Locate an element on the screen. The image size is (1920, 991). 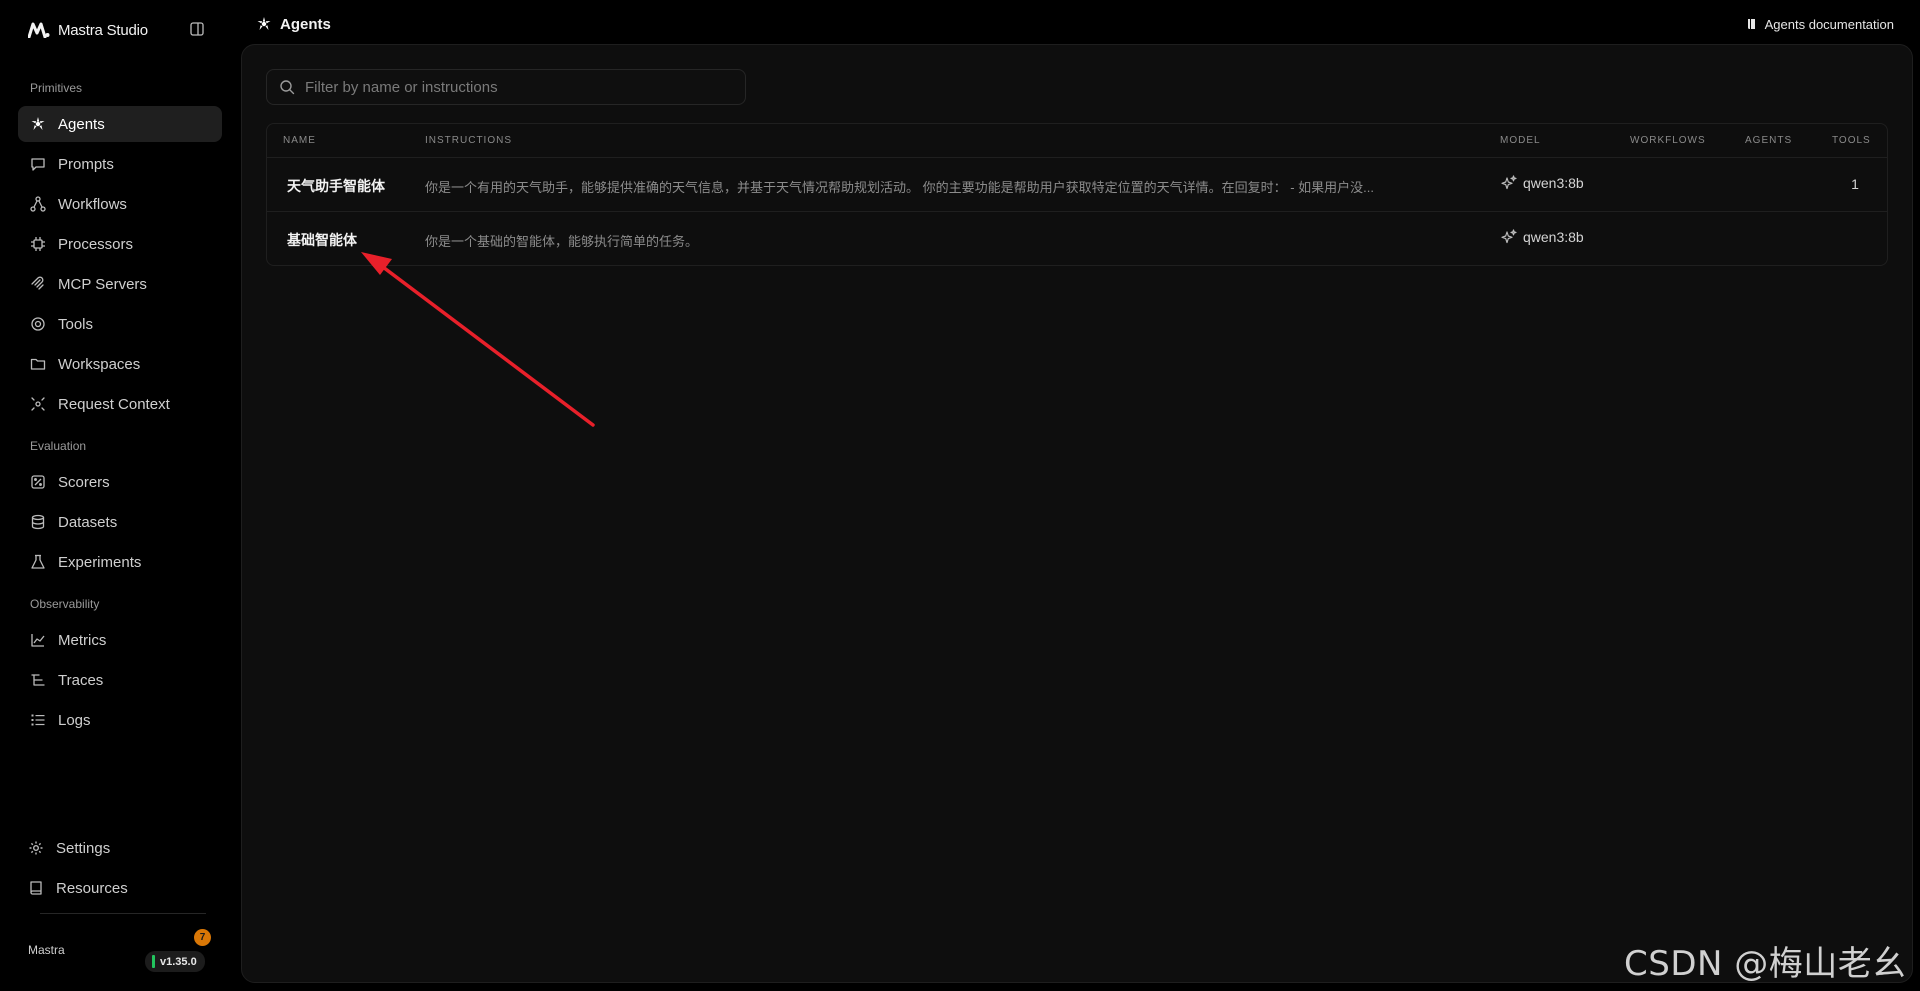
sidebar-divider is located at coordinates (123, 913).